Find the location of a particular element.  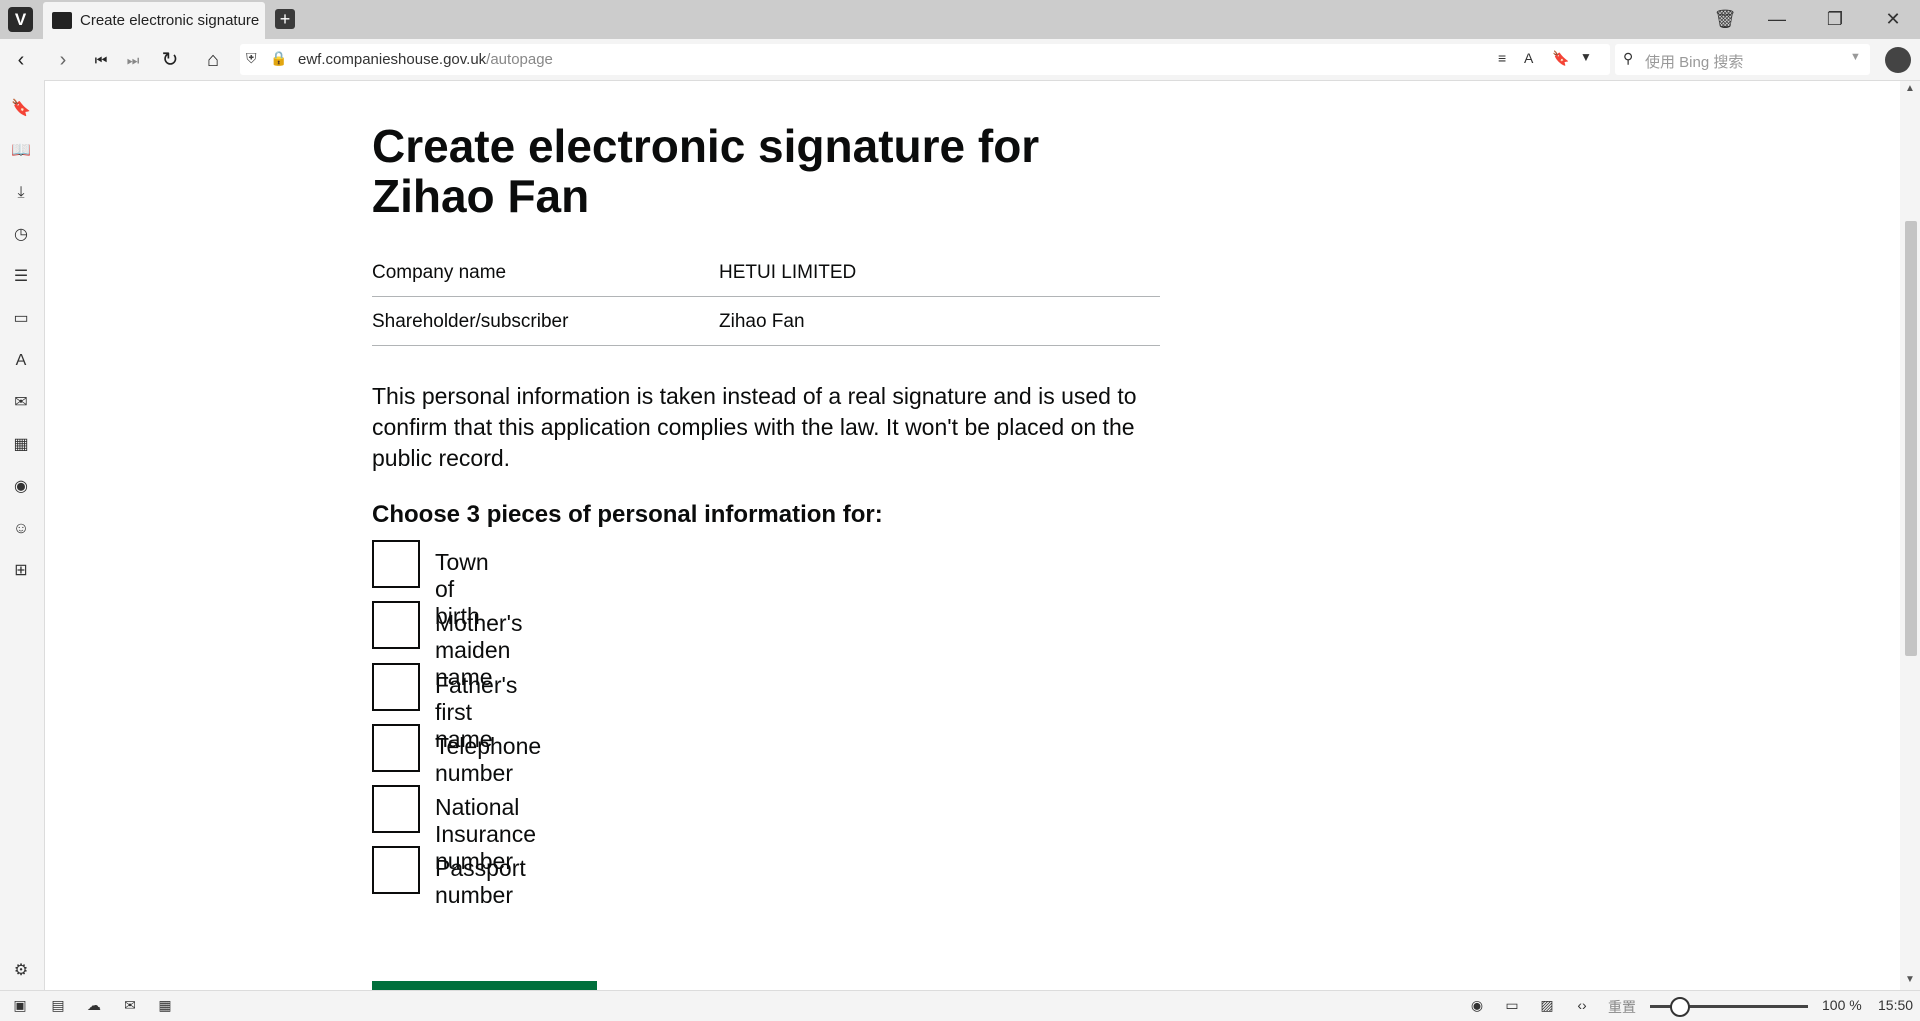

summary-row-shareholder: Shareholder/subscriber Zihao Fan is located at coordinates (766, 321).